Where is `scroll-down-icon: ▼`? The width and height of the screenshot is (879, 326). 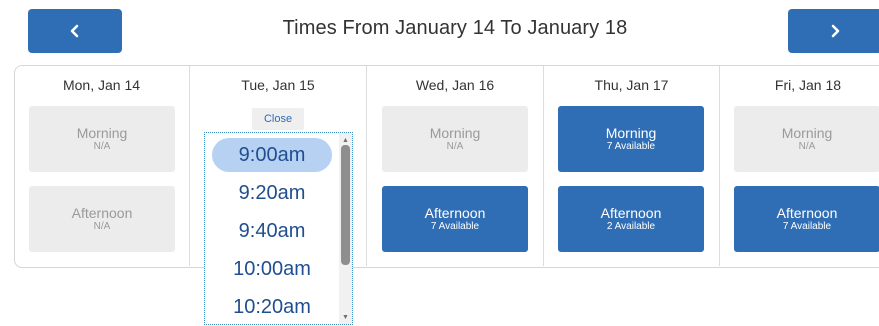
scroll-down-icon: ▼ is located at coordinates (345, 317).